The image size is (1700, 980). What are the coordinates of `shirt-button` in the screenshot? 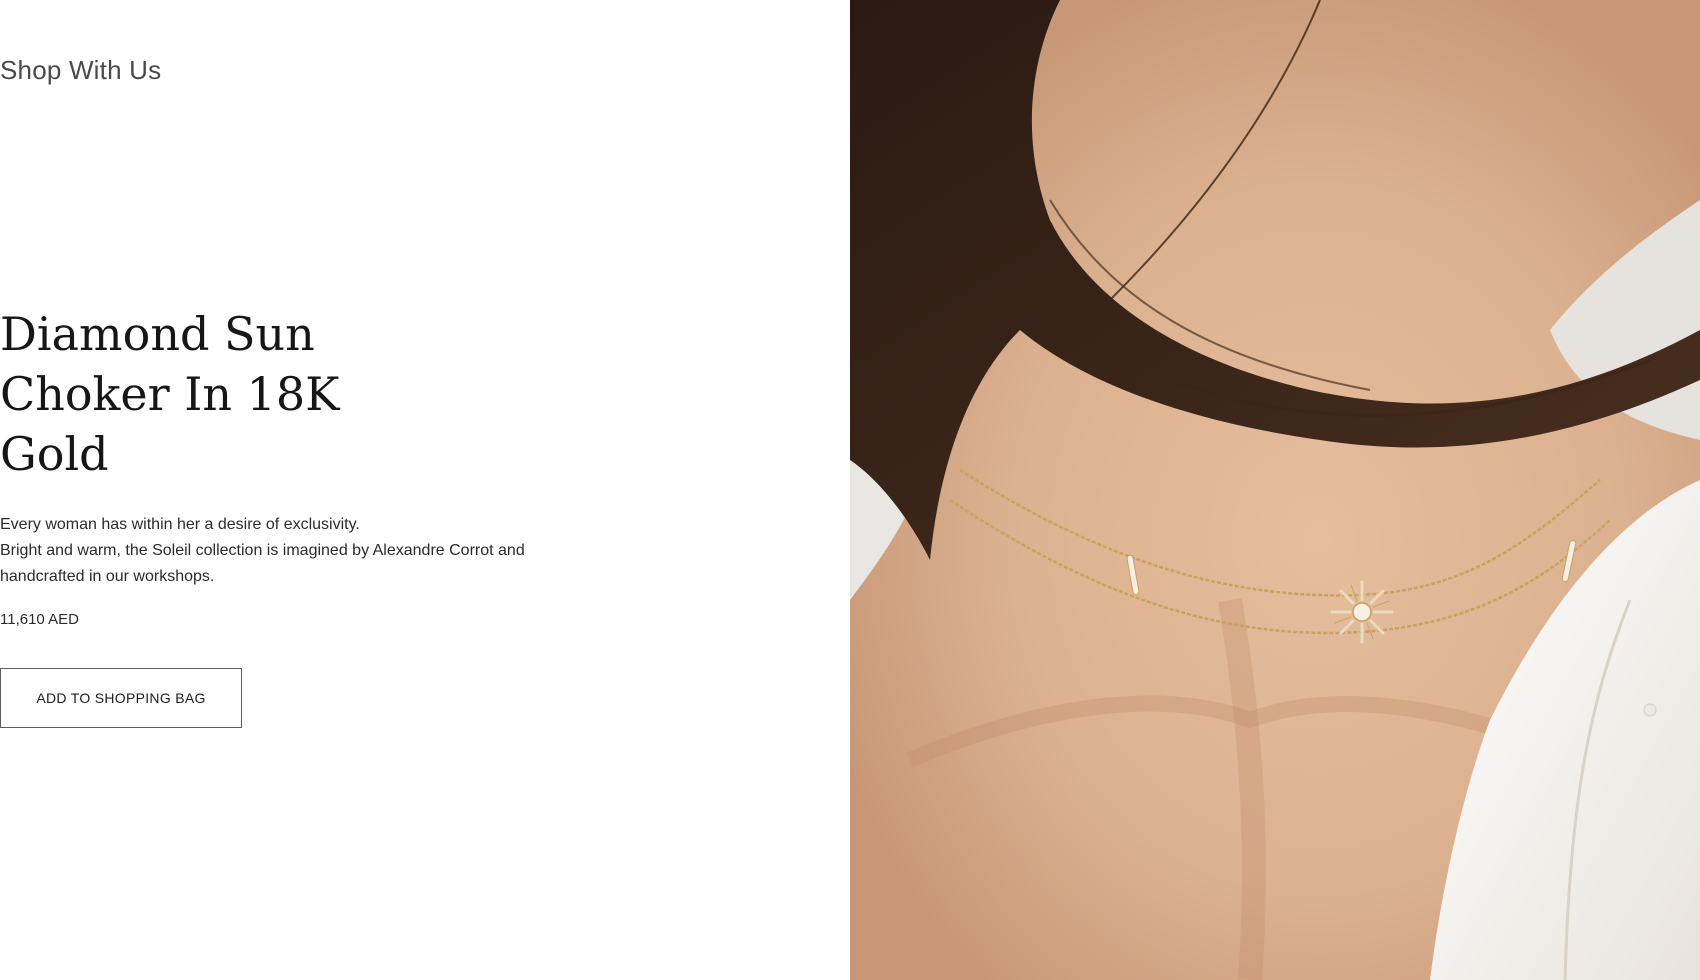 It's located at (1650, 710).